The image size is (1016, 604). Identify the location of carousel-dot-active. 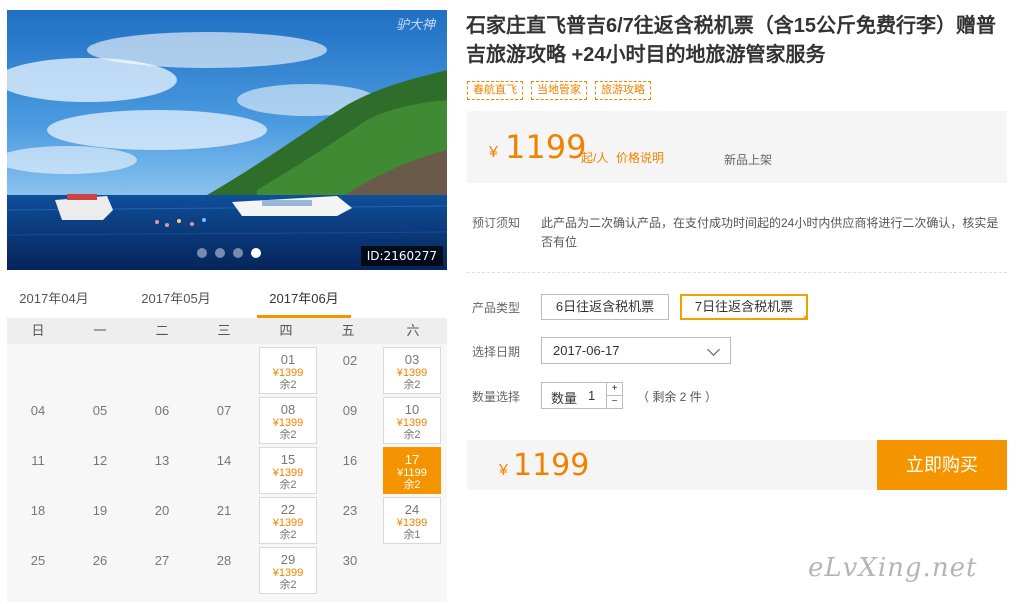
(256, 253).